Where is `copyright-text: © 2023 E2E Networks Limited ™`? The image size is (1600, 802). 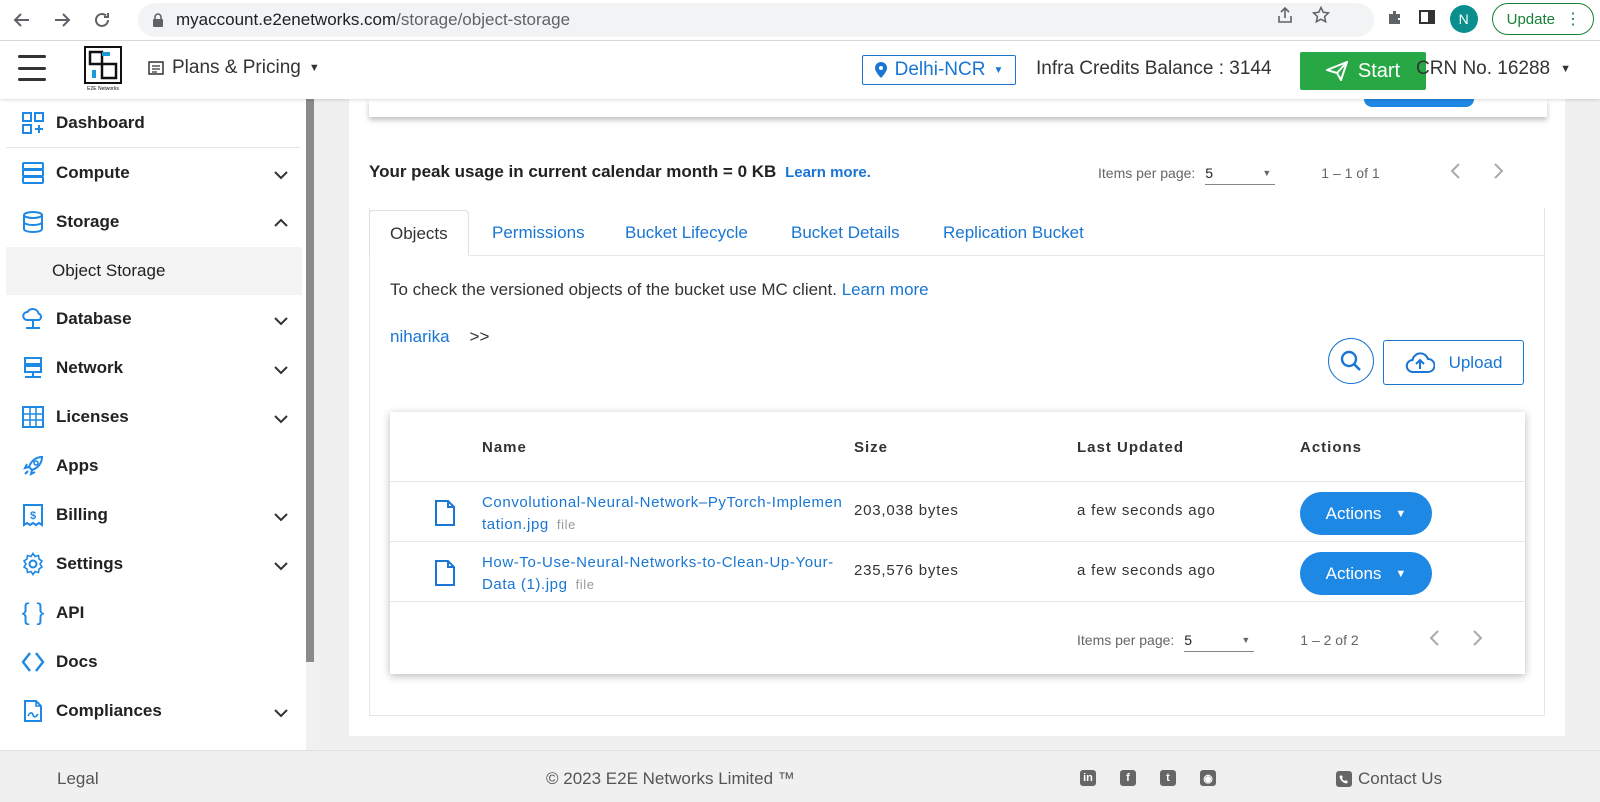
copyright-text: © 2023 E2E Networks Limited ™ is located at coordinates (670, 778).